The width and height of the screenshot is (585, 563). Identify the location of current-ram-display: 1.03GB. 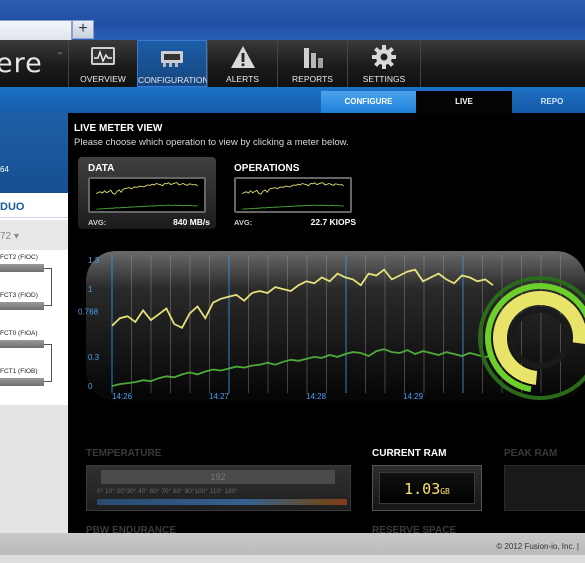
(427, 488).